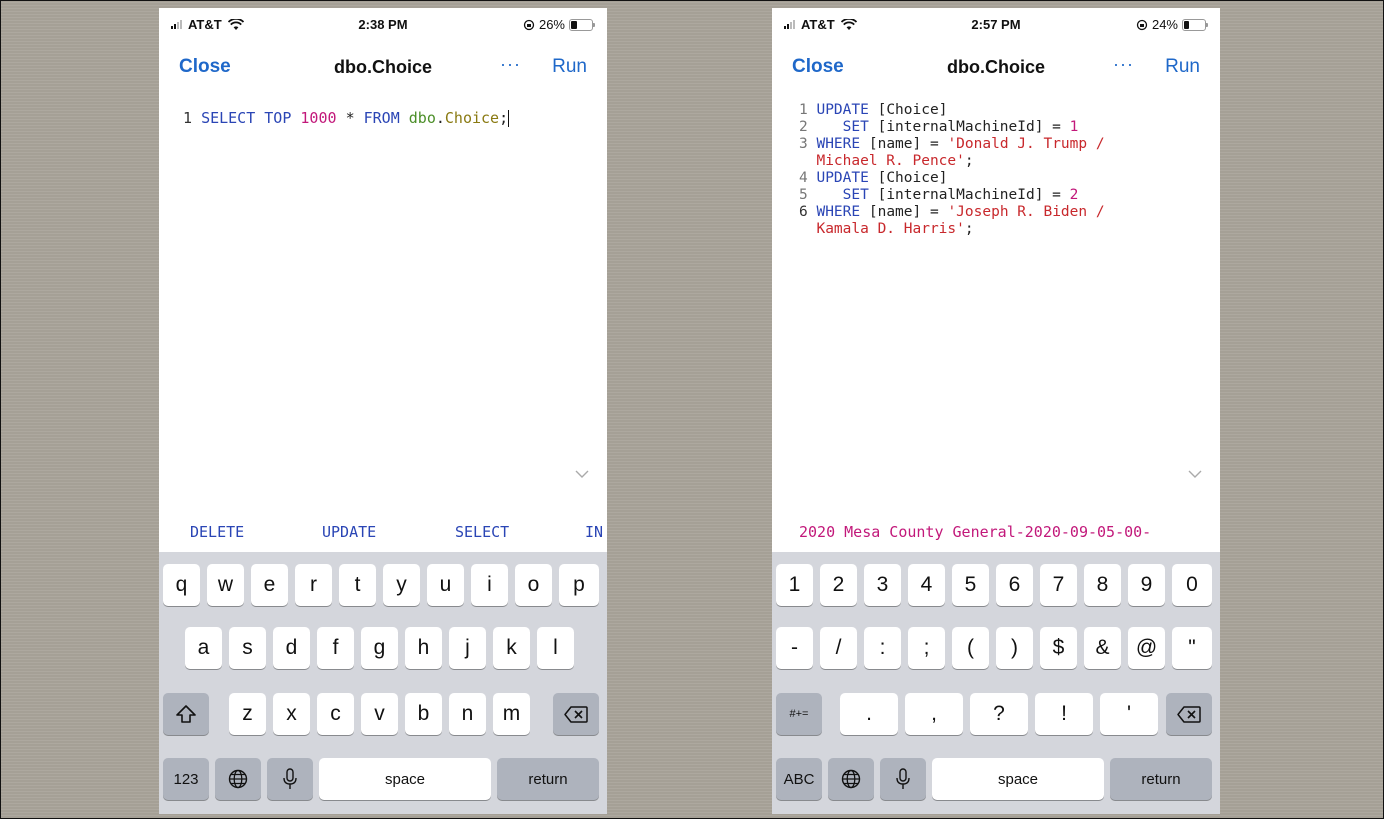 The width and height of the screenshot is (1384, 819). What do you see at coordinates (1058, 585) in the screenshot?
I see `key-7: 7` at bounding box center [1058, 585].